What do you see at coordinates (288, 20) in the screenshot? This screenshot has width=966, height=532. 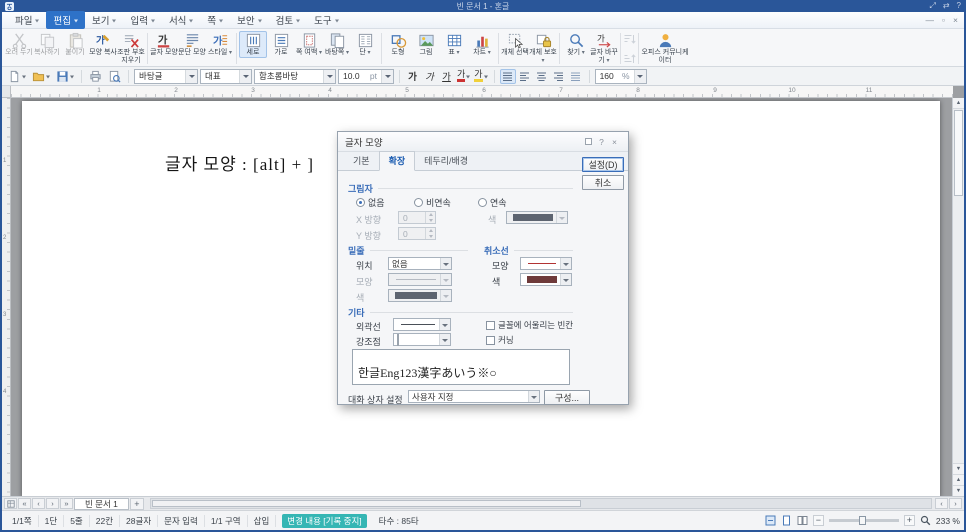 I see `menu-review: 검토` at bounding box center [288, 20].